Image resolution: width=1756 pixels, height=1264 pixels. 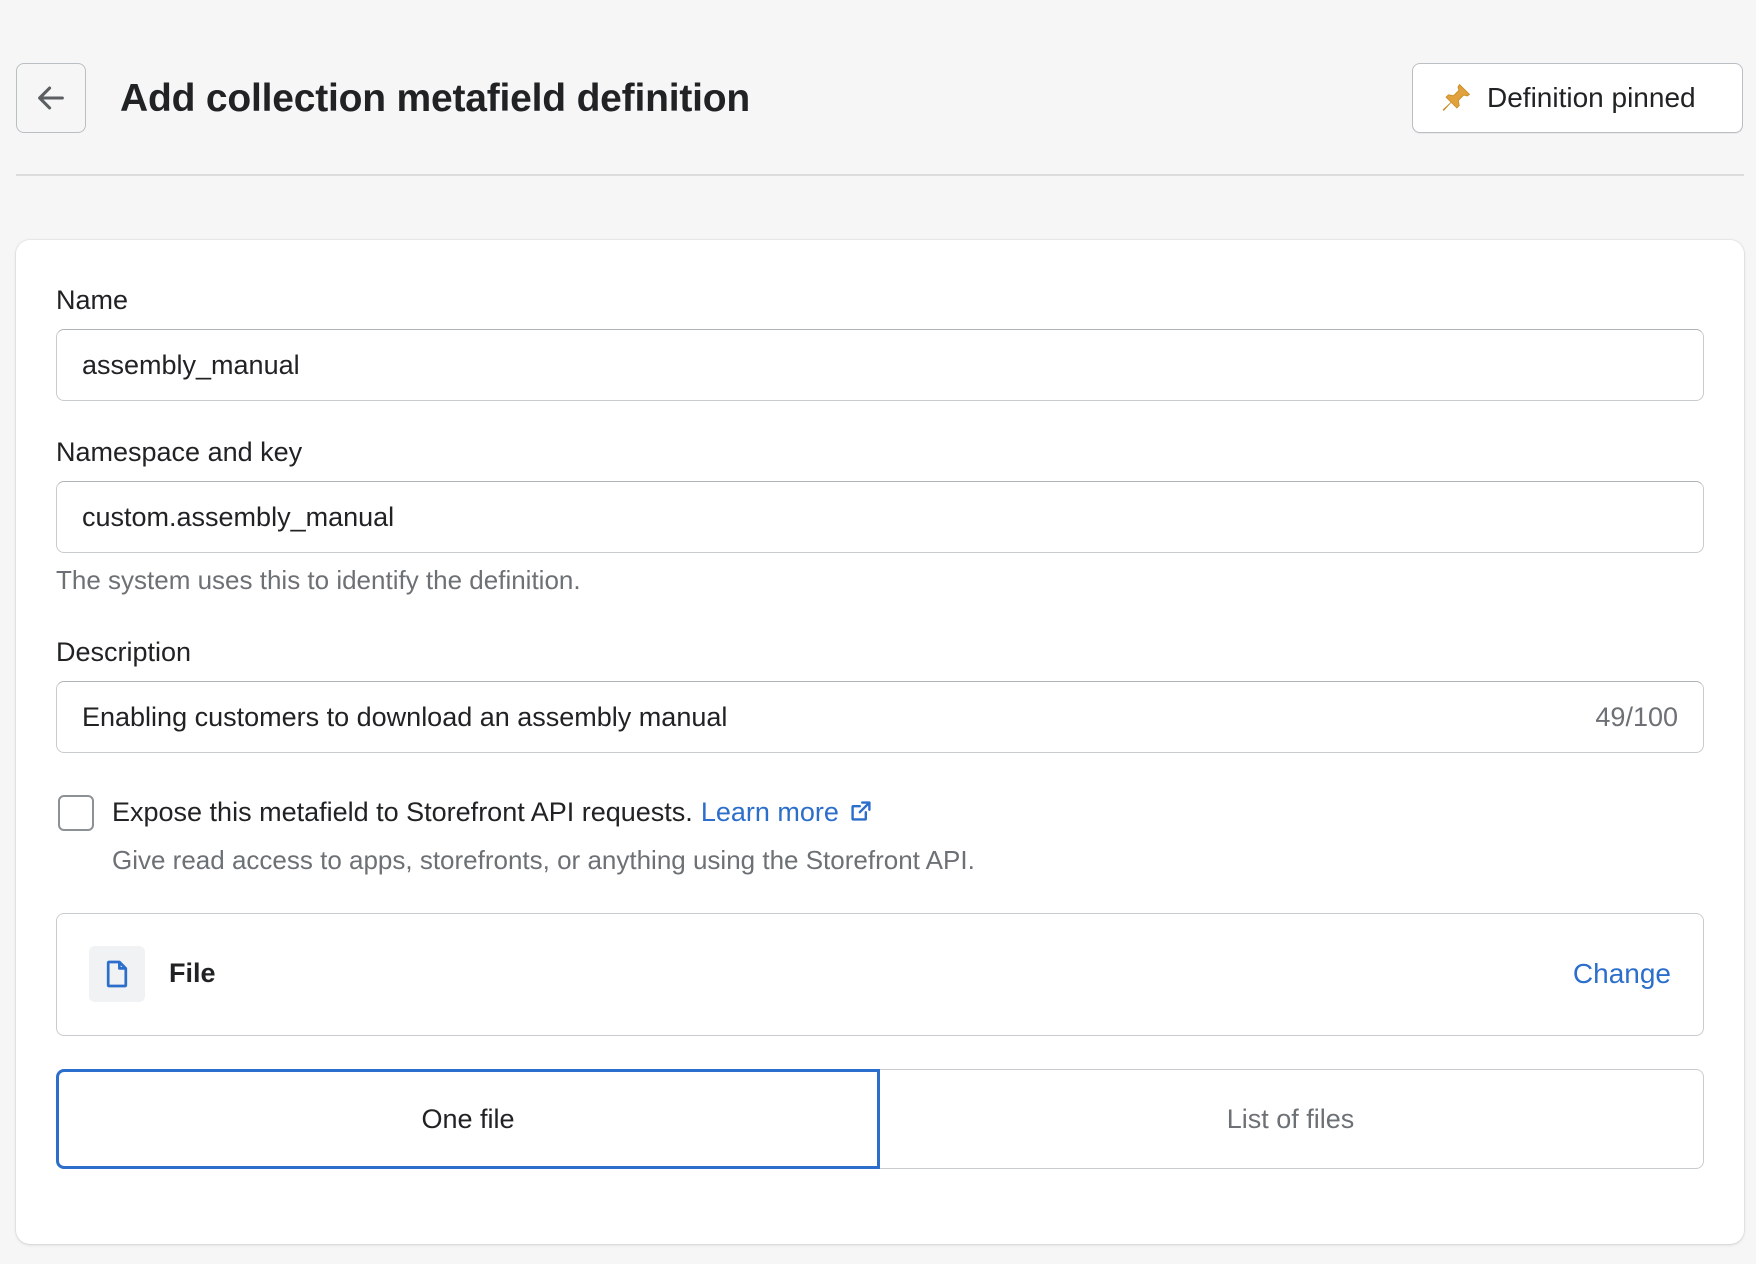 I want to click on arrow-left-icon, so click(x=51, y=98).